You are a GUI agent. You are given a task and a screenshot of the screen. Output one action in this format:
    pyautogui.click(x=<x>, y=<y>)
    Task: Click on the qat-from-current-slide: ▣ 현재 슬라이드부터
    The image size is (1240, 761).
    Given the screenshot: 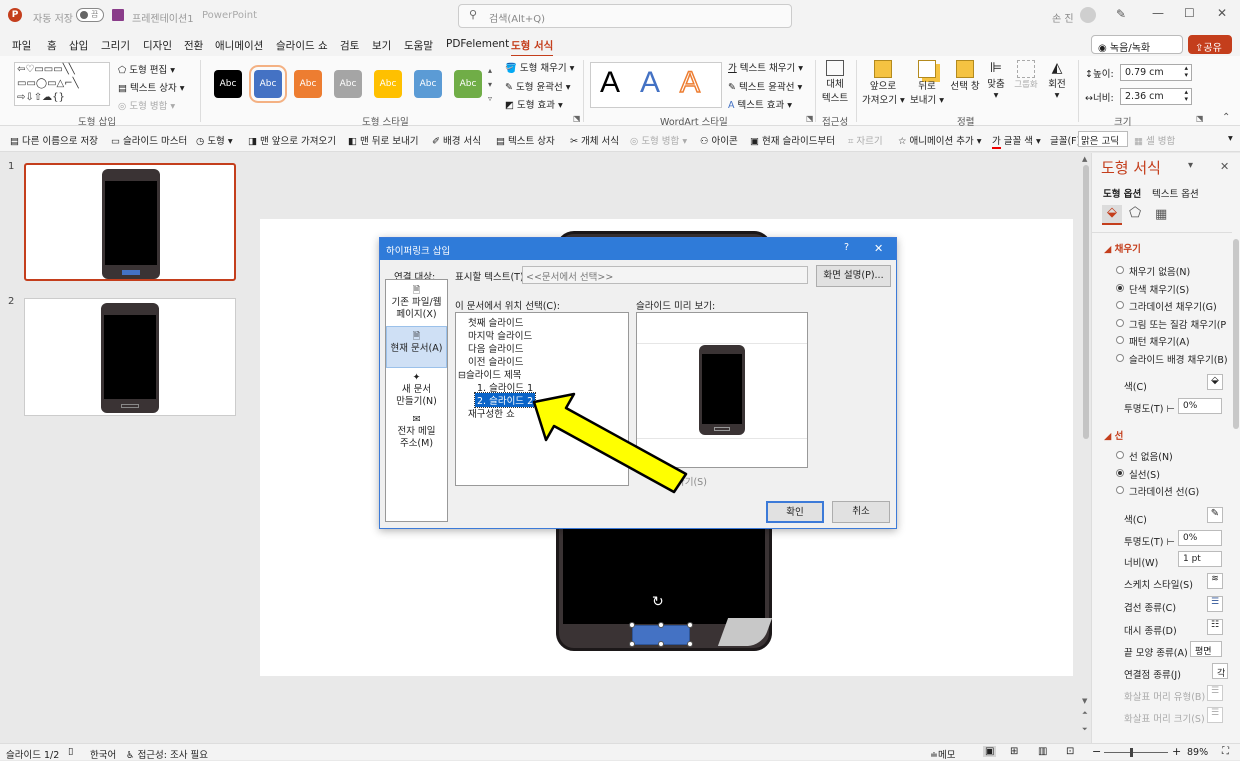 What is the action you would take?
    pyautogui.click(x=792, y=140)
    